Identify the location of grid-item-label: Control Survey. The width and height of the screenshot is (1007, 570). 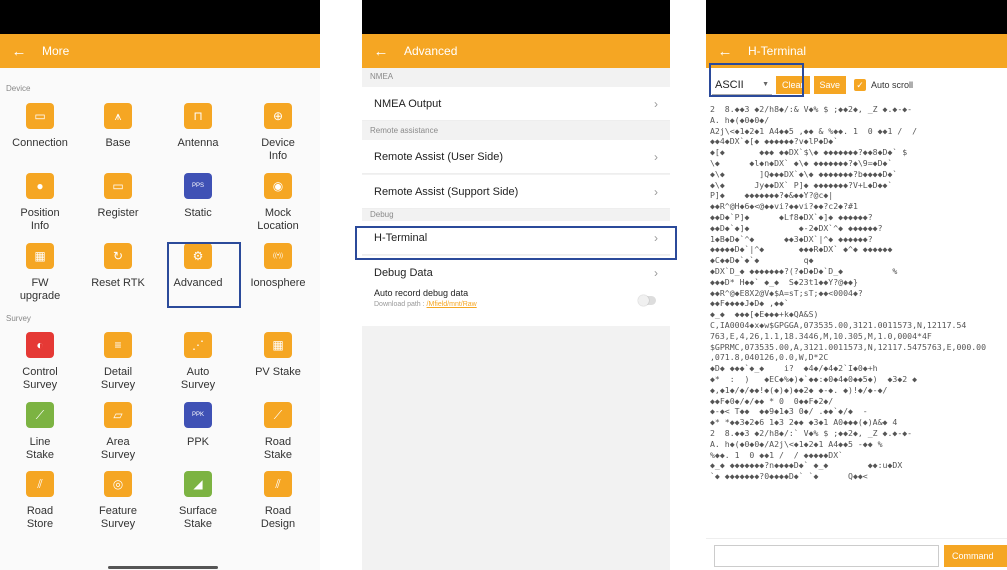
(40, 378).